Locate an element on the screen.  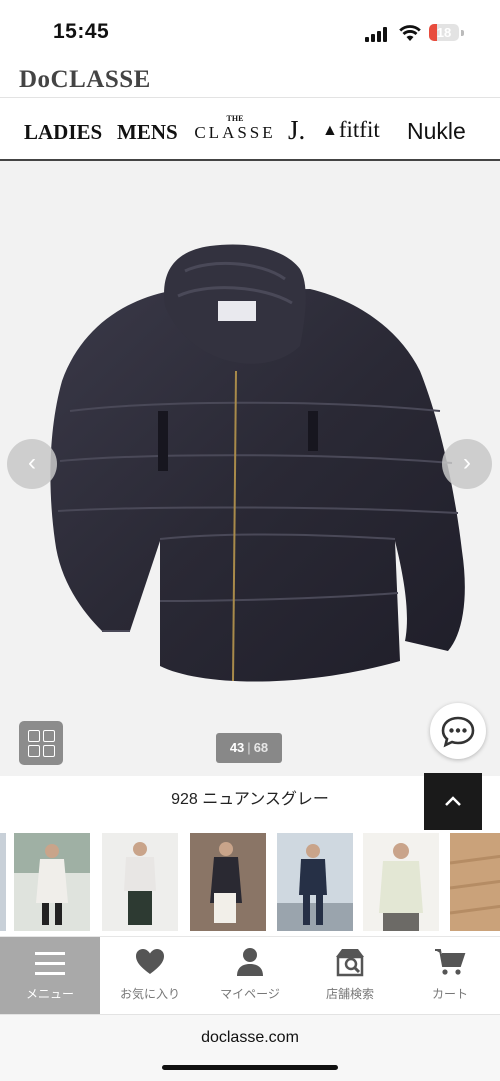
heart-icon is located at coordinates (150, 961).